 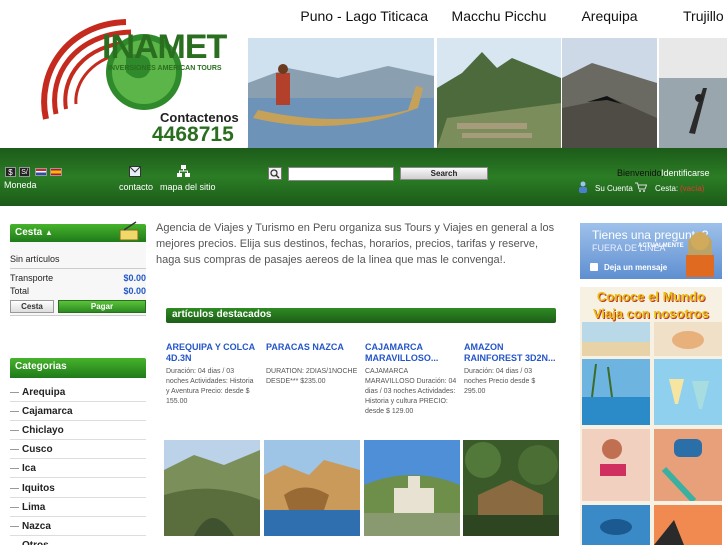 What do you see at coordinates (511, 488) in the screenshot?
I see `amazon-rainforest-image` at bounding box center [511, 488].